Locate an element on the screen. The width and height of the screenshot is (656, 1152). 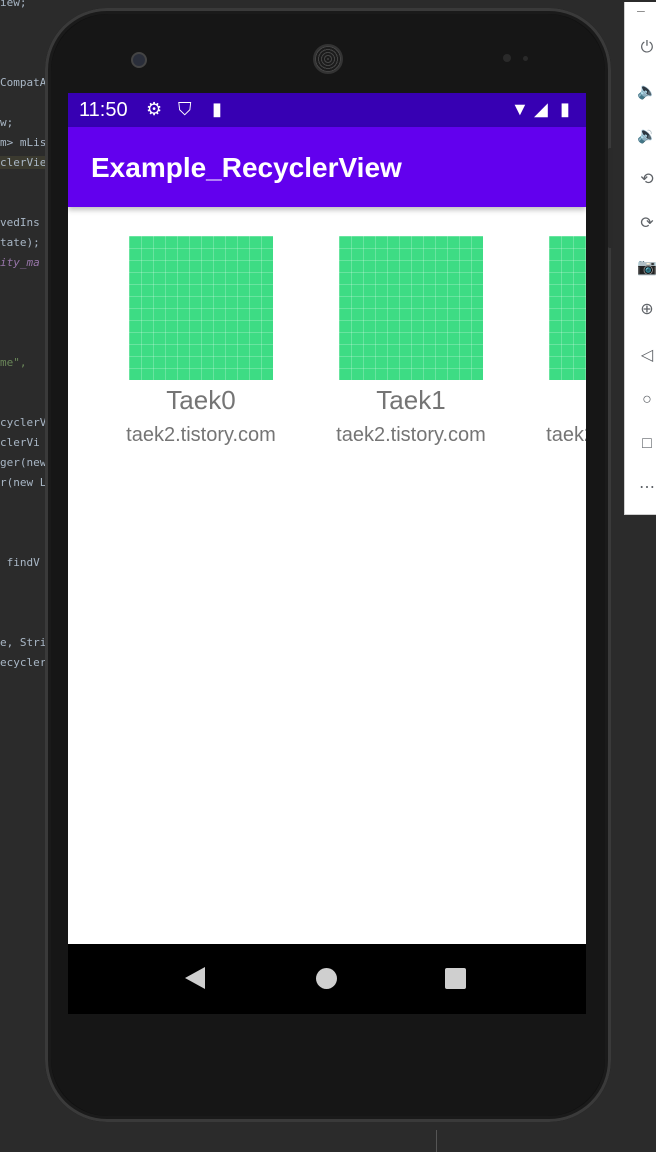
code-line: e, Stri is located at coordinates (23, 642).